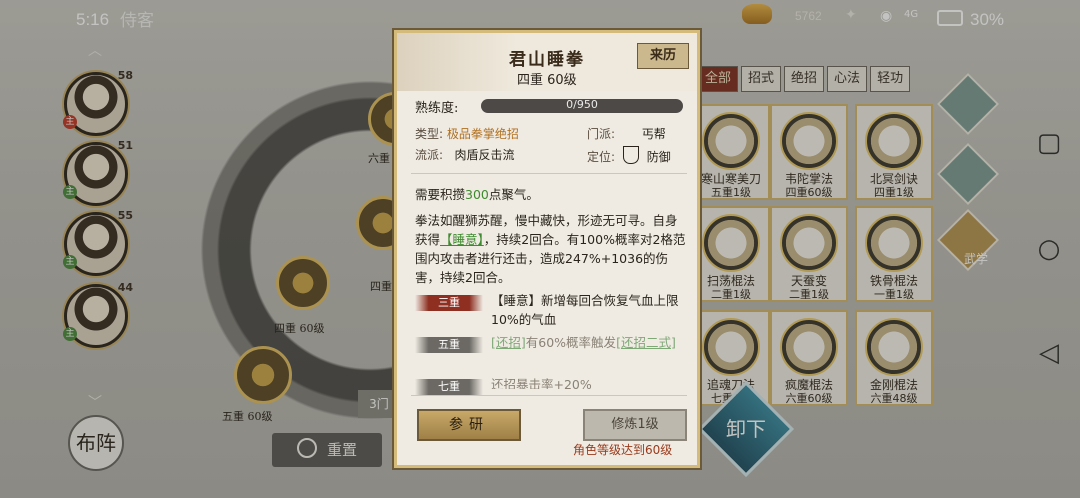  What do you see at coordinates (653, 134) in the screenshot?
I see `school-value: 丐帮` at bounding box center [653, 134].